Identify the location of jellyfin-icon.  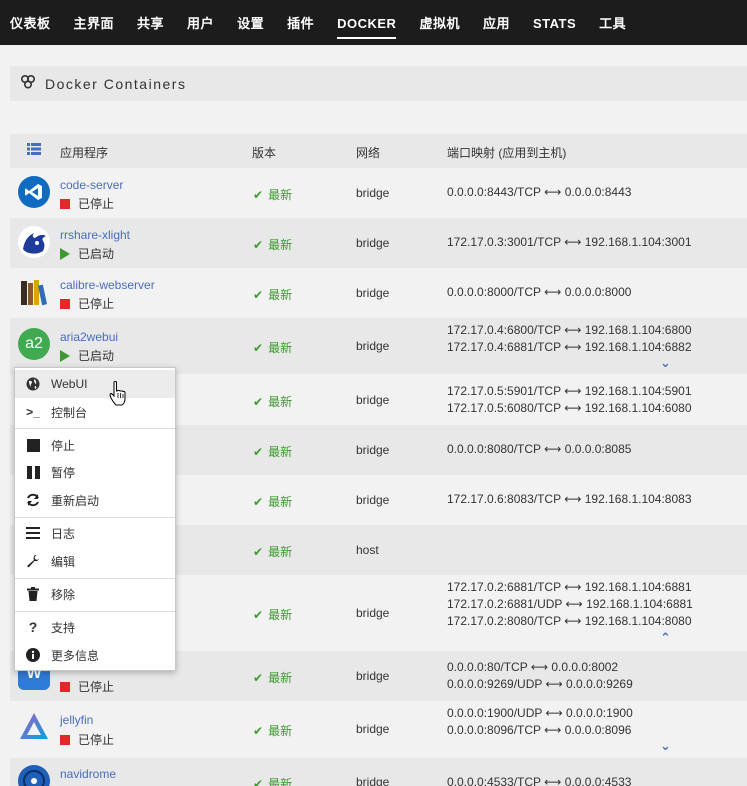
(34, 727).